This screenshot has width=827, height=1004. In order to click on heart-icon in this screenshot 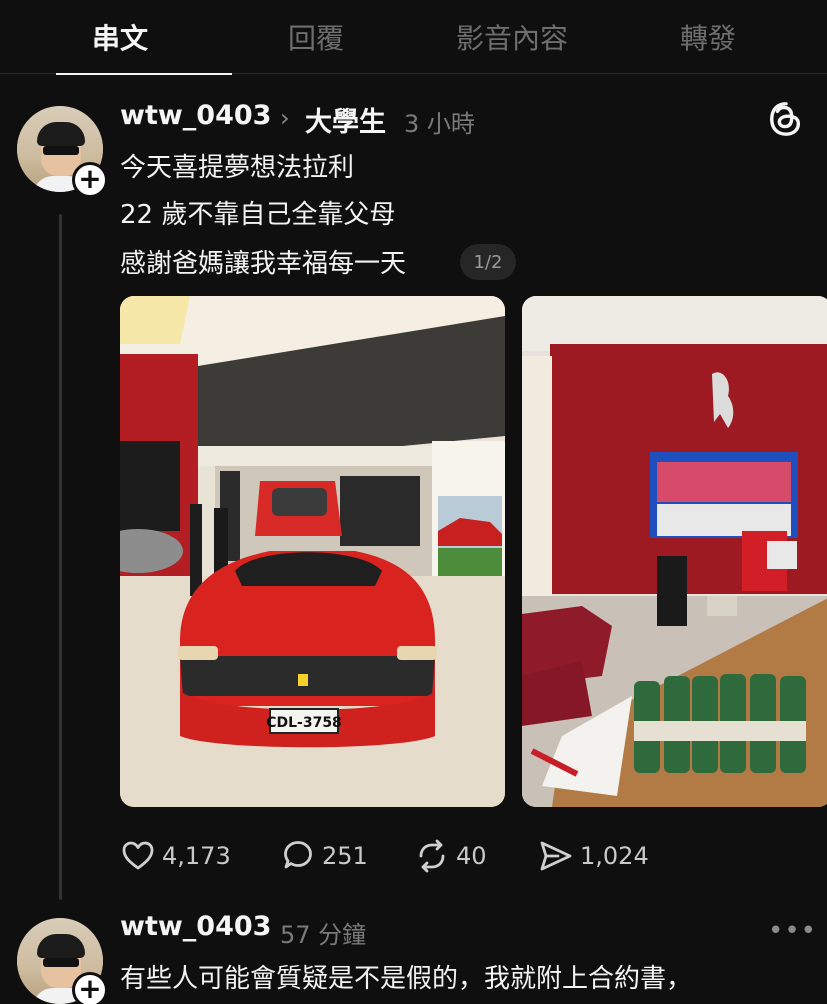, I will do `click(138, 855)`.